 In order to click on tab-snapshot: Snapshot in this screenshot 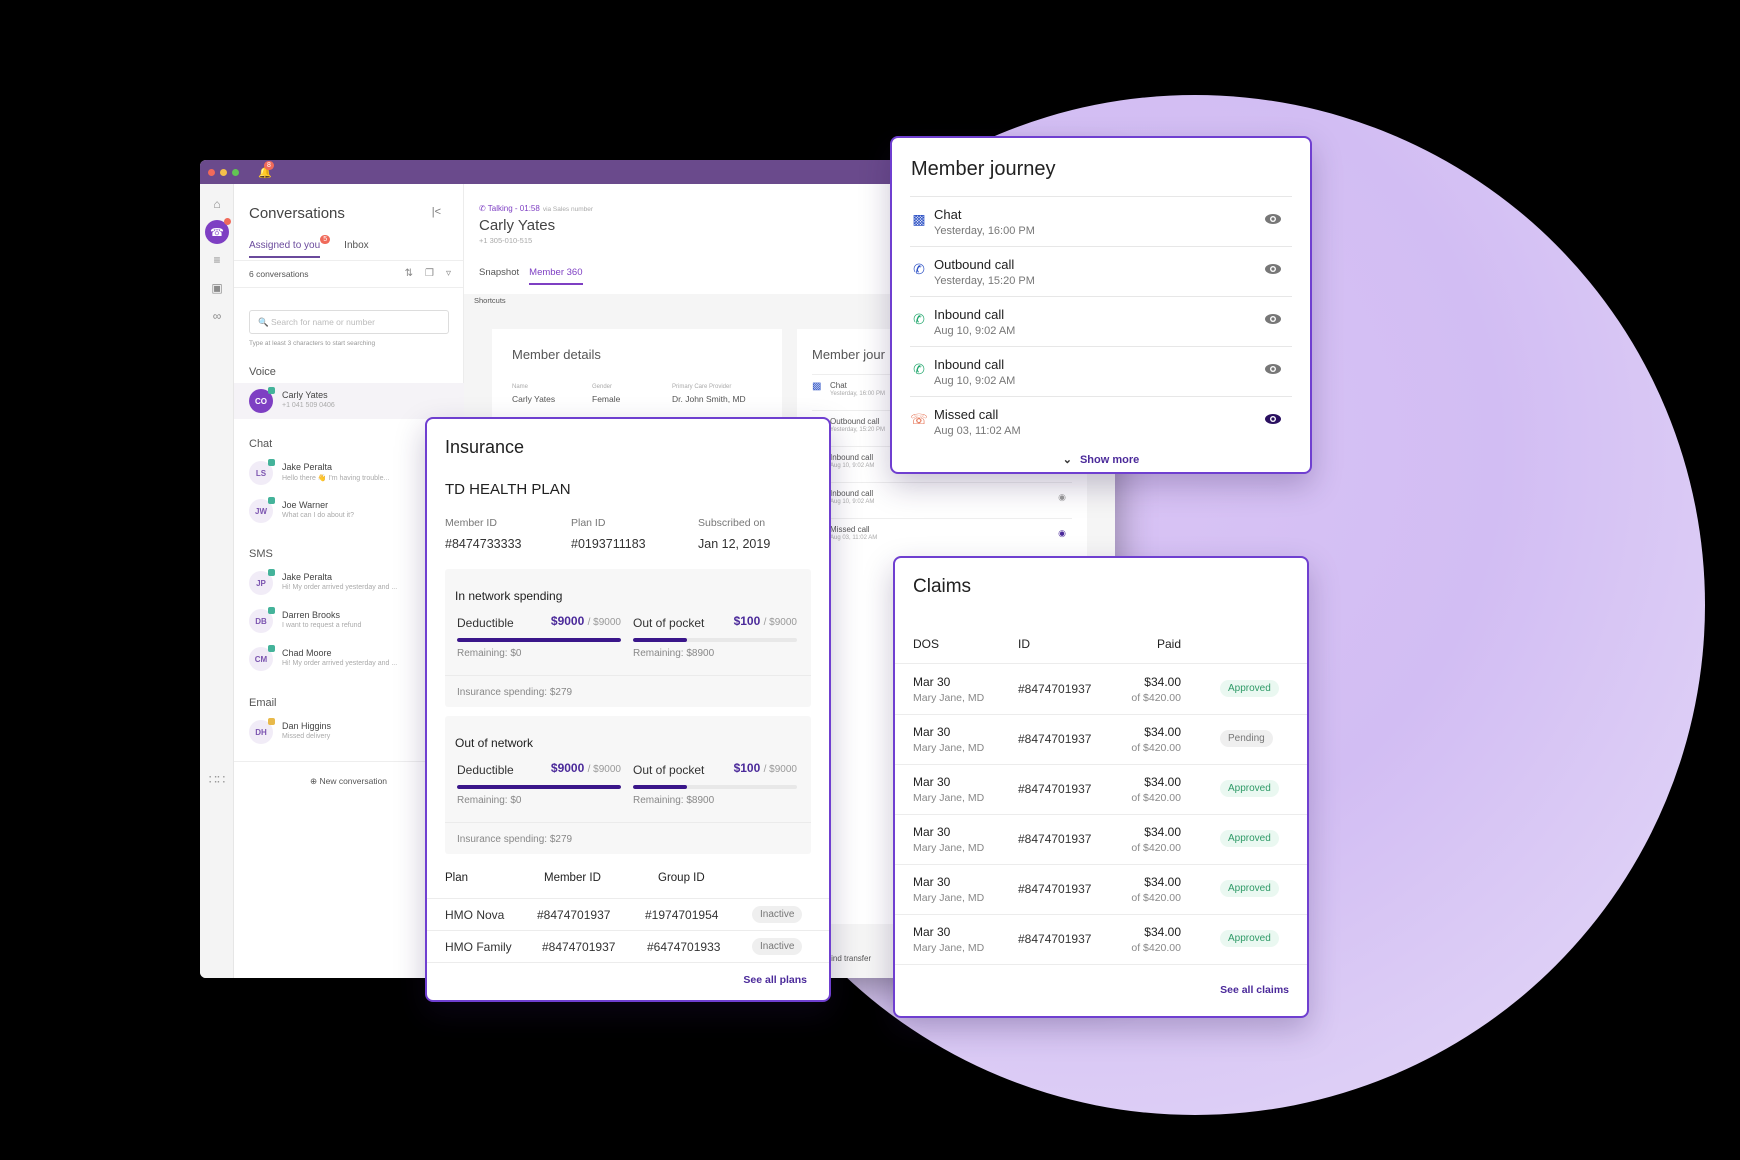, I will do `click(499, 276)`.